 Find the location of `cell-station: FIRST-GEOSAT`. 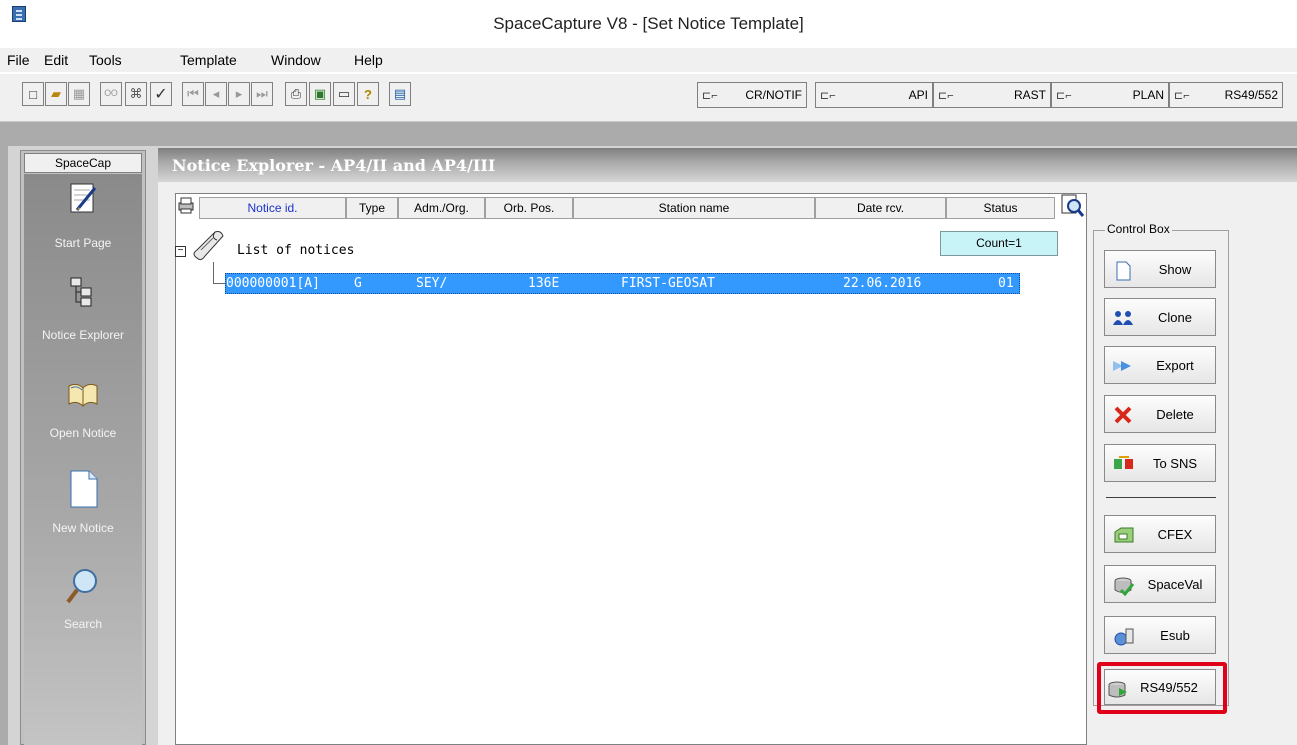

cell-station: FIRST-GEOSAT is located at coordinates (668, 283).